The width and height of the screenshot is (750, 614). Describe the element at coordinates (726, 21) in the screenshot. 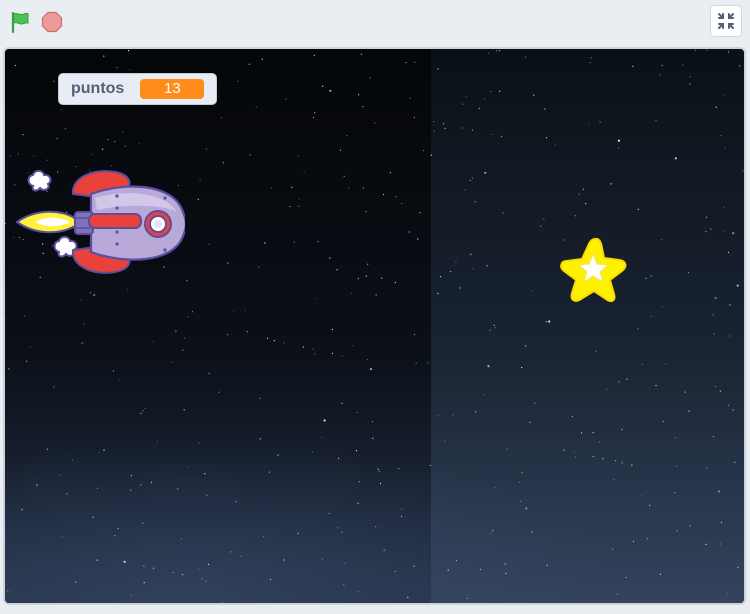

I see `exit-fullscreen-button` at that location.